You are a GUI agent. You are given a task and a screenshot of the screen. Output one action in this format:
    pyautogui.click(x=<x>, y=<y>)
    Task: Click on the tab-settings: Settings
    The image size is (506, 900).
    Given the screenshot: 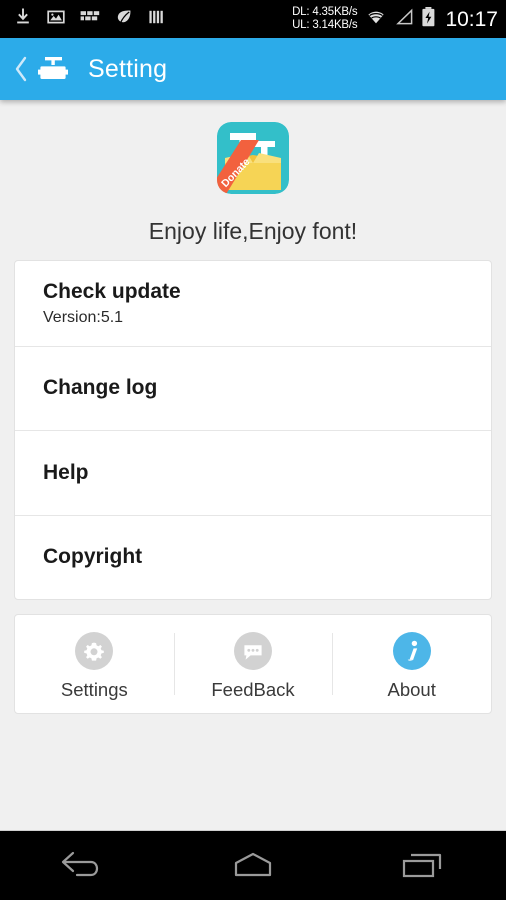 What is the action you would take?
    pyautogui.click(x=94, y=664)
    